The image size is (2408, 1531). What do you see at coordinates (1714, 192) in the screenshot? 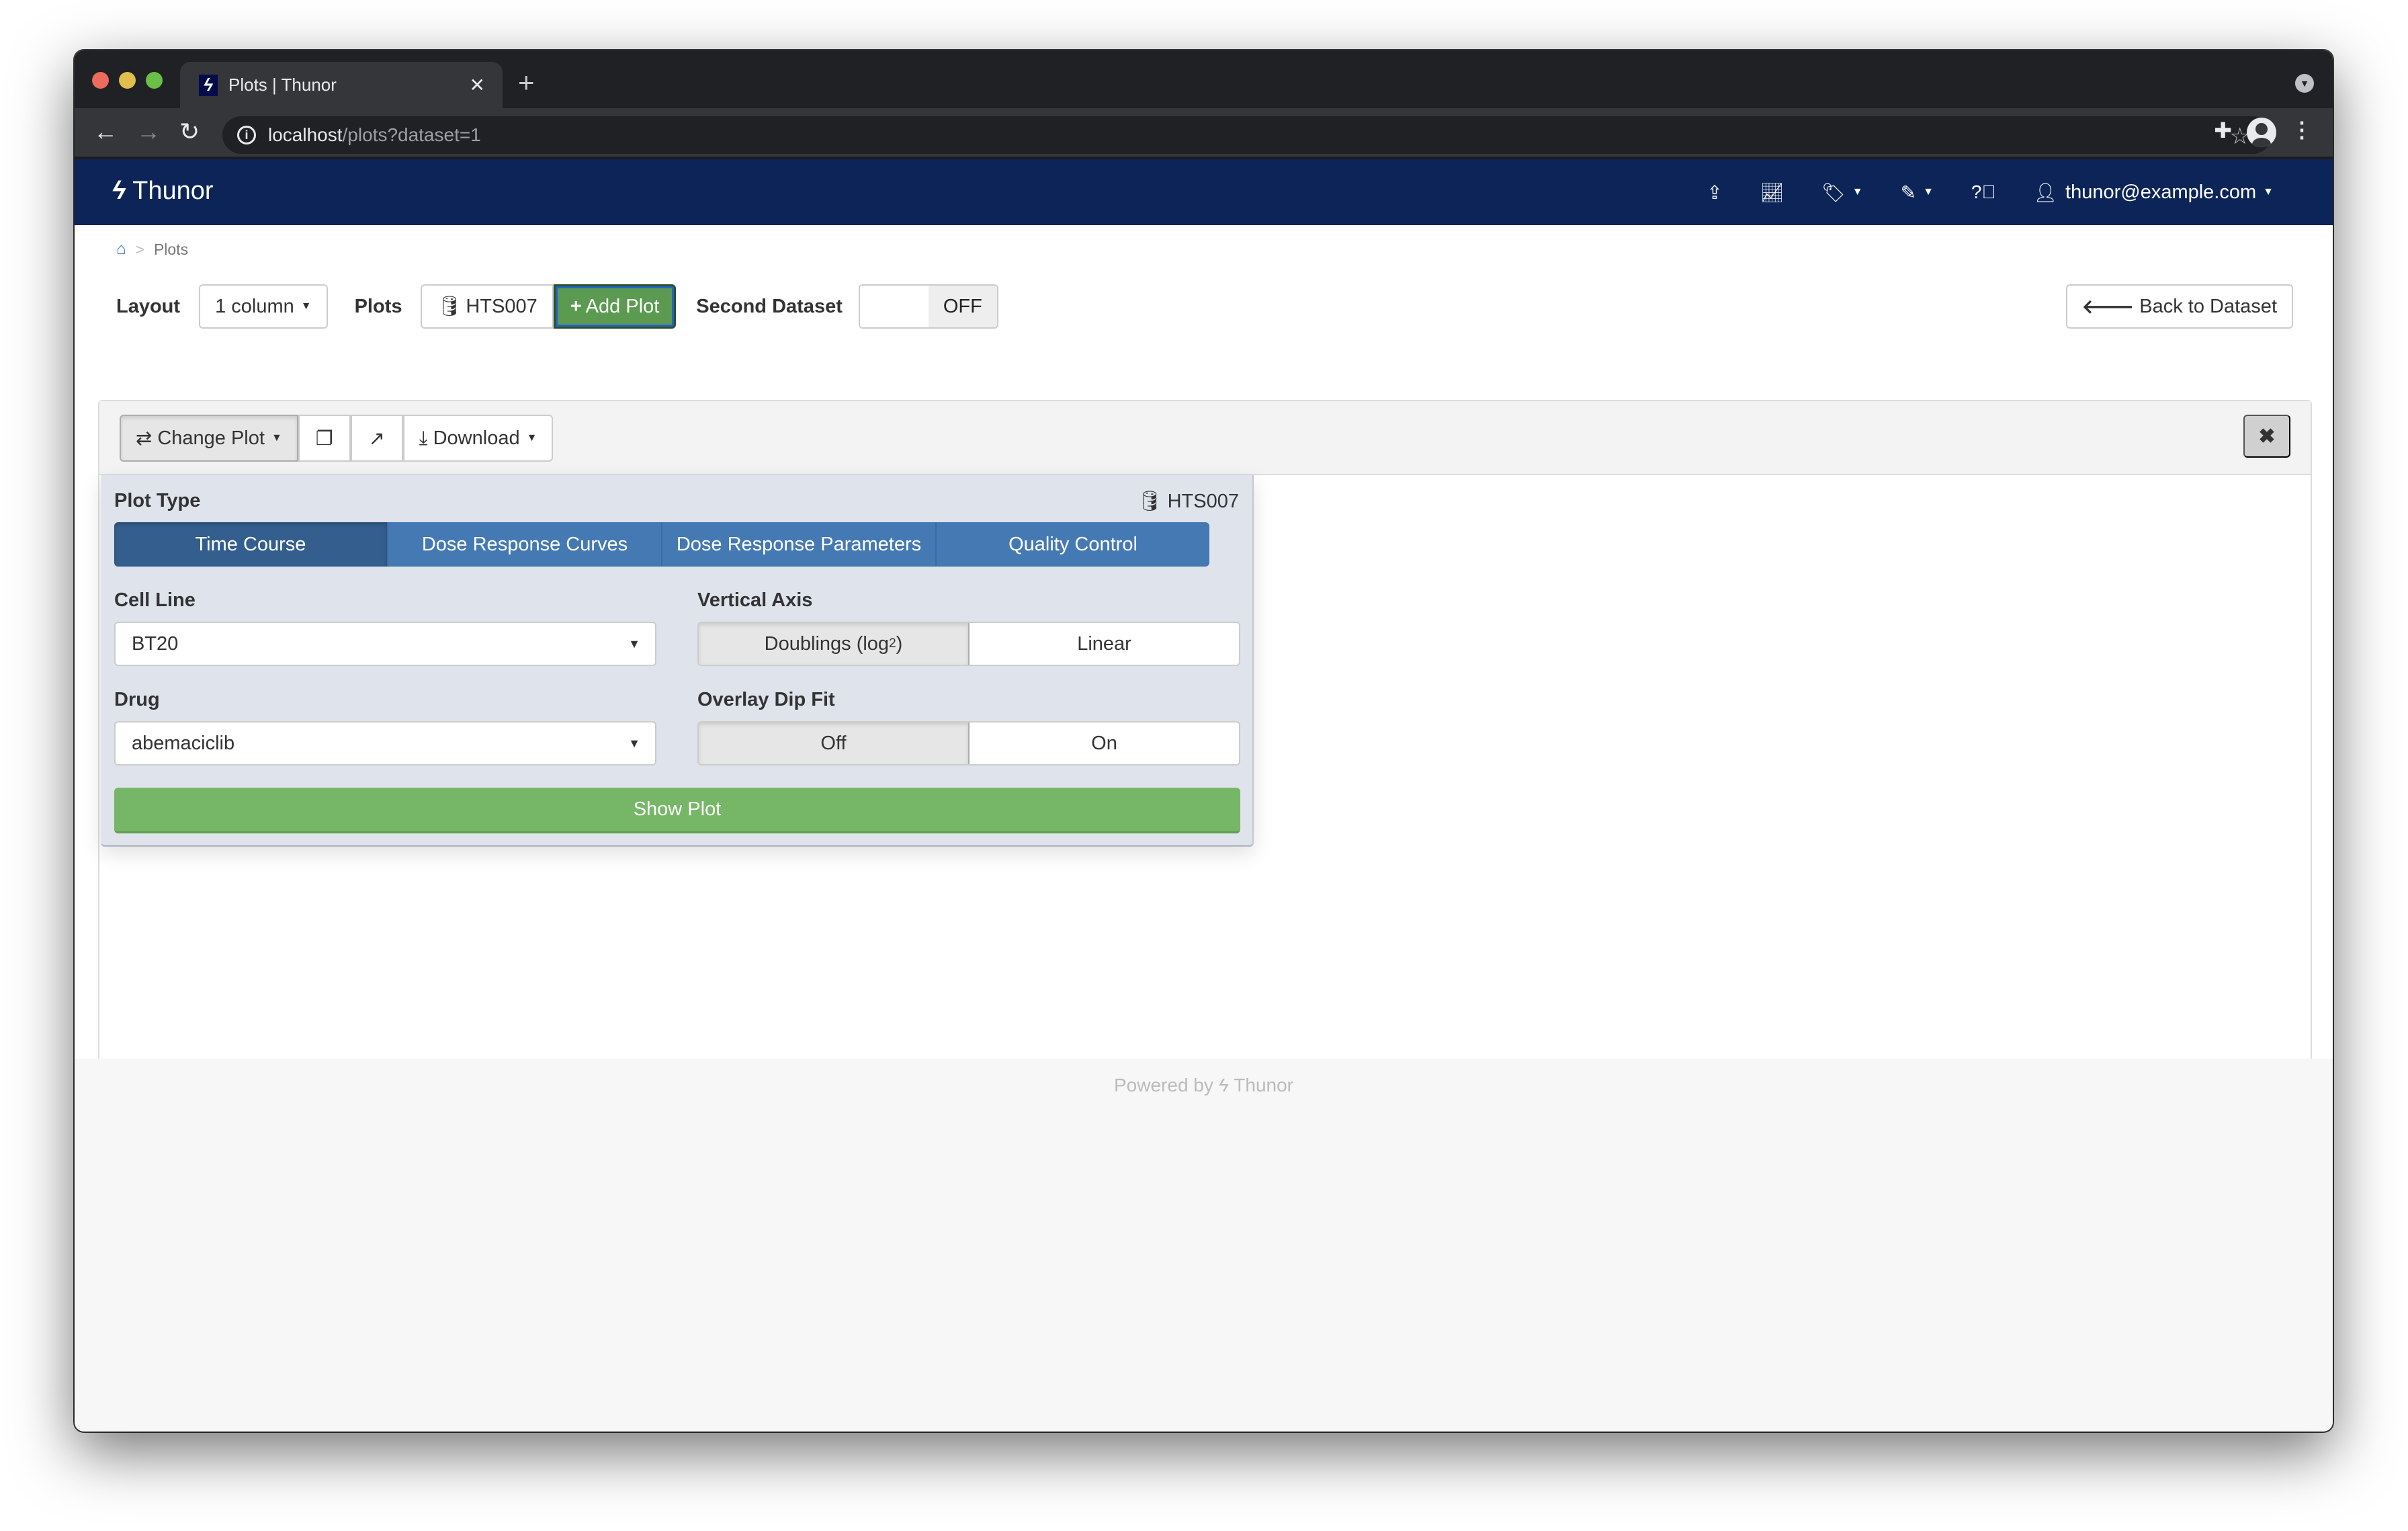
I see `upload-icon: ⇪` at bounding box center [1714, 192].